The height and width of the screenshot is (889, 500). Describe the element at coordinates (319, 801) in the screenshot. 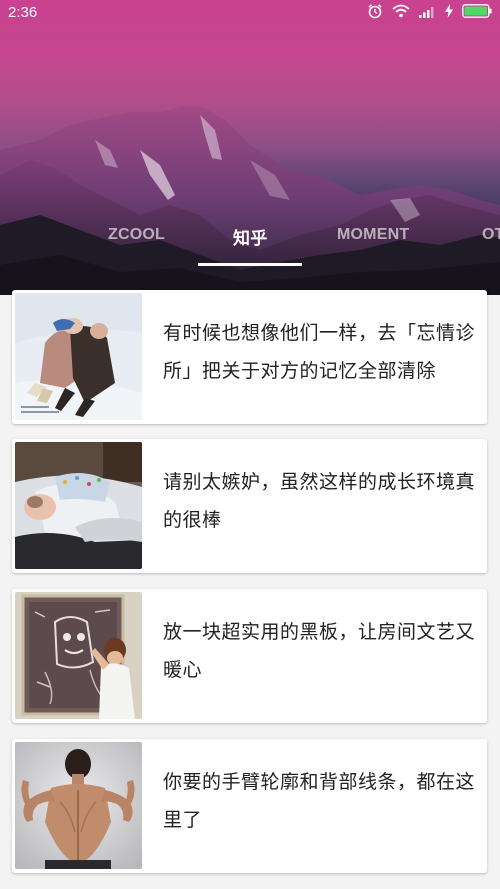

I see `card-title: 你要的手臂轮廓和背部线条，都在这里了` at that location.